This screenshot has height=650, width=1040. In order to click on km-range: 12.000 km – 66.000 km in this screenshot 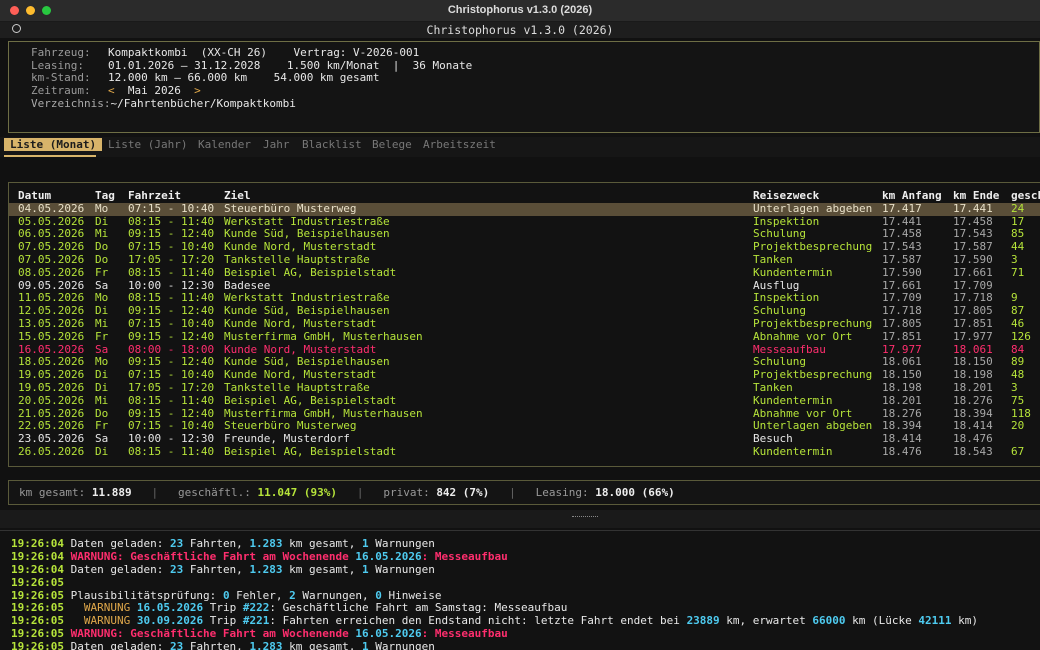, I will do `click(178, 78)`.